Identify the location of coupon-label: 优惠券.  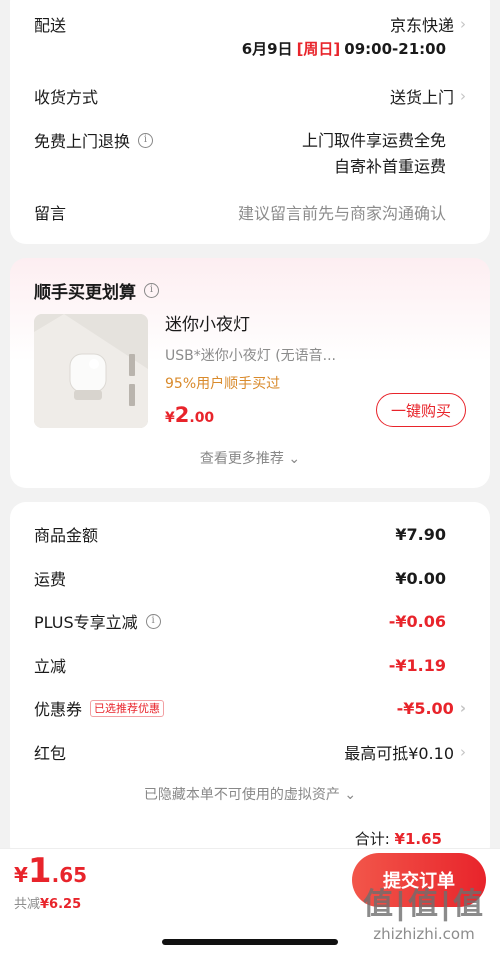
(58, 709).